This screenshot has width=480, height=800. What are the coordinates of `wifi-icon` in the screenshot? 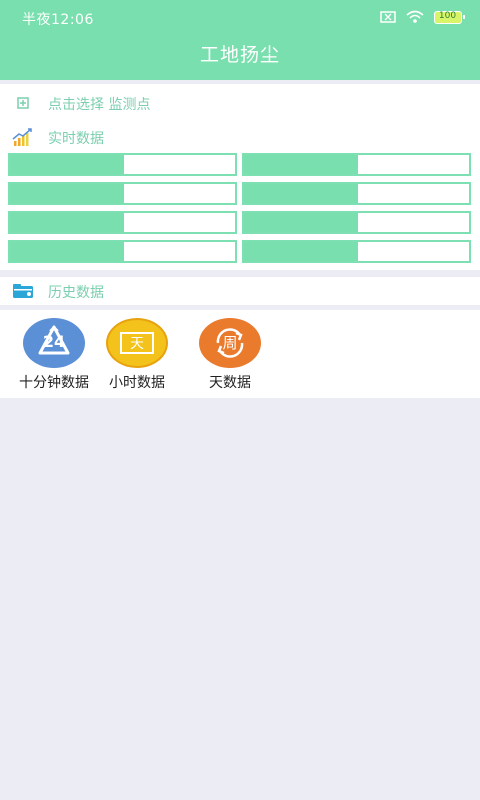 It's located at (415, 16).